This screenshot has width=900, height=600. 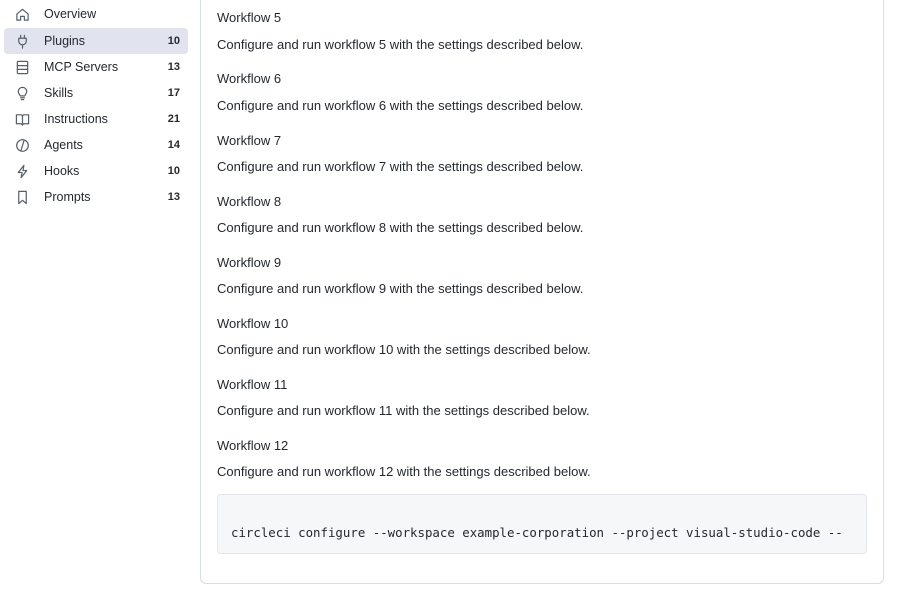 I want to click on workflow-title: Workflow 11, so click(x=252, y=384).